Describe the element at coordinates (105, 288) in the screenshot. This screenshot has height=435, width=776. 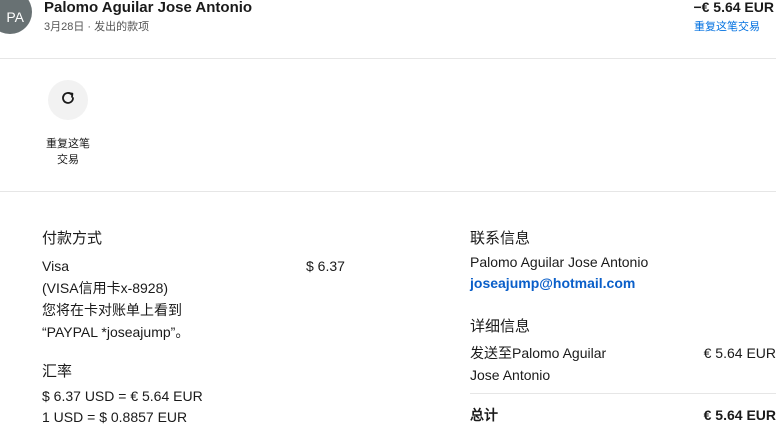
I see `payment-line: (VISA信用卡x-8928)` at that location.